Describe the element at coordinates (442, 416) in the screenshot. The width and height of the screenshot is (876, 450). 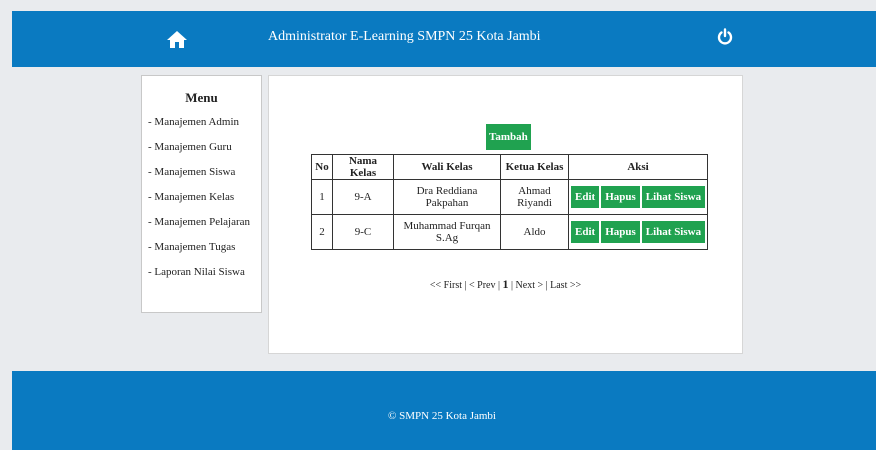
I see `footer-copyright: © SMPN 25 Kota Jambi` at that location.